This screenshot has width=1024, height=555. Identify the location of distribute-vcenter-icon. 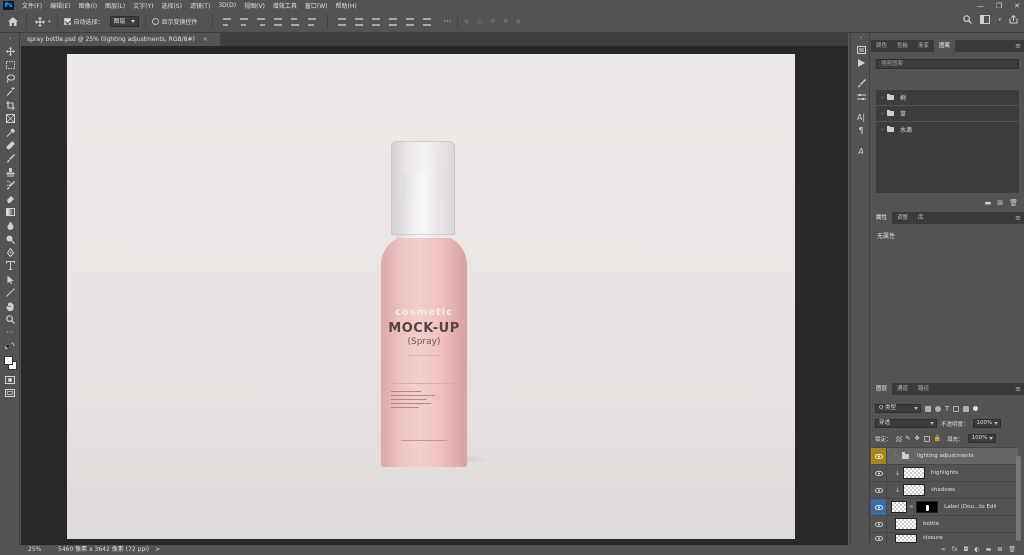
(359, 21).